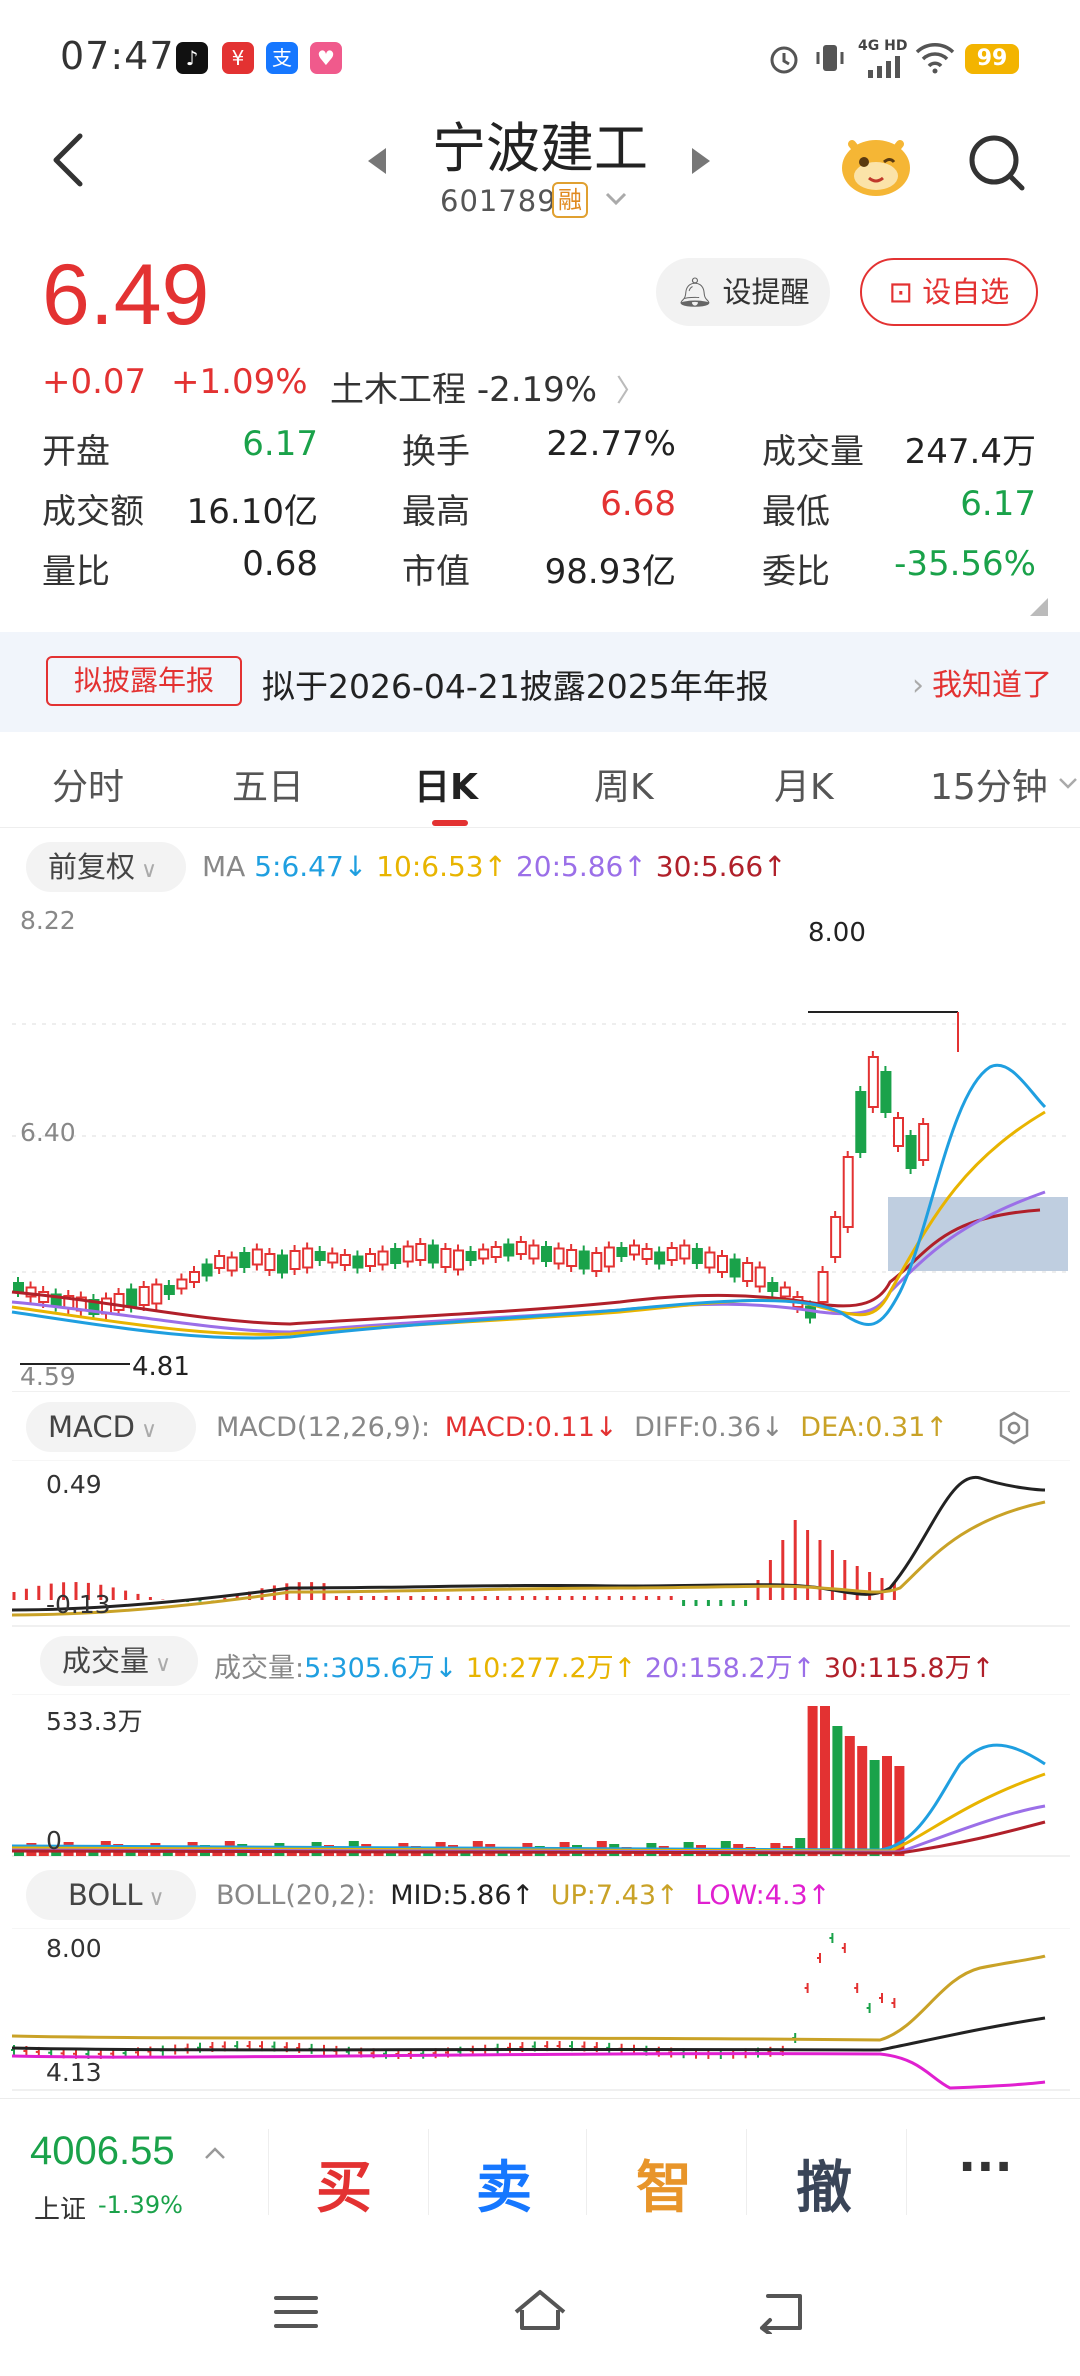 The width and height of the screenshot is (1080, 2376). I want to click on low-marker: 4.81, so click(161, 1367).